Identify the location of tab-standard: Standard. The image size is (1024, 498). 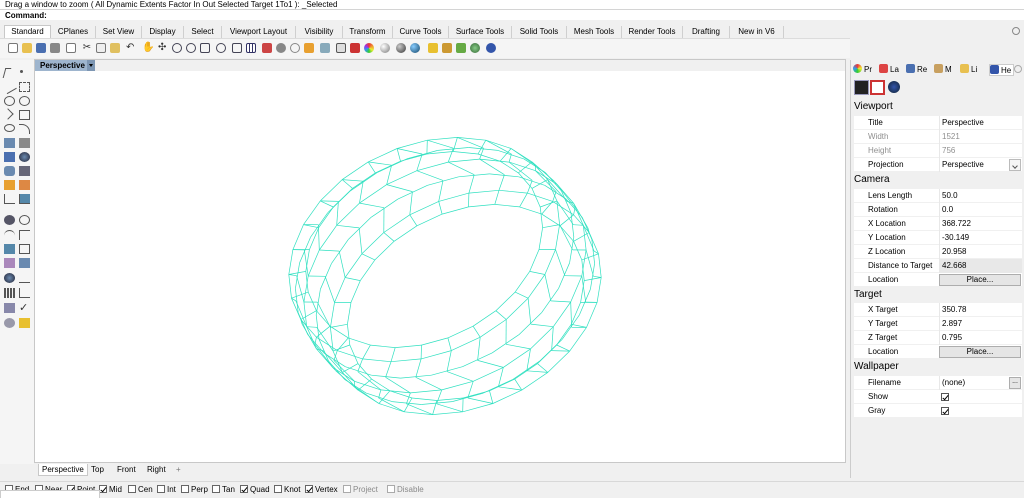
(27, 31).